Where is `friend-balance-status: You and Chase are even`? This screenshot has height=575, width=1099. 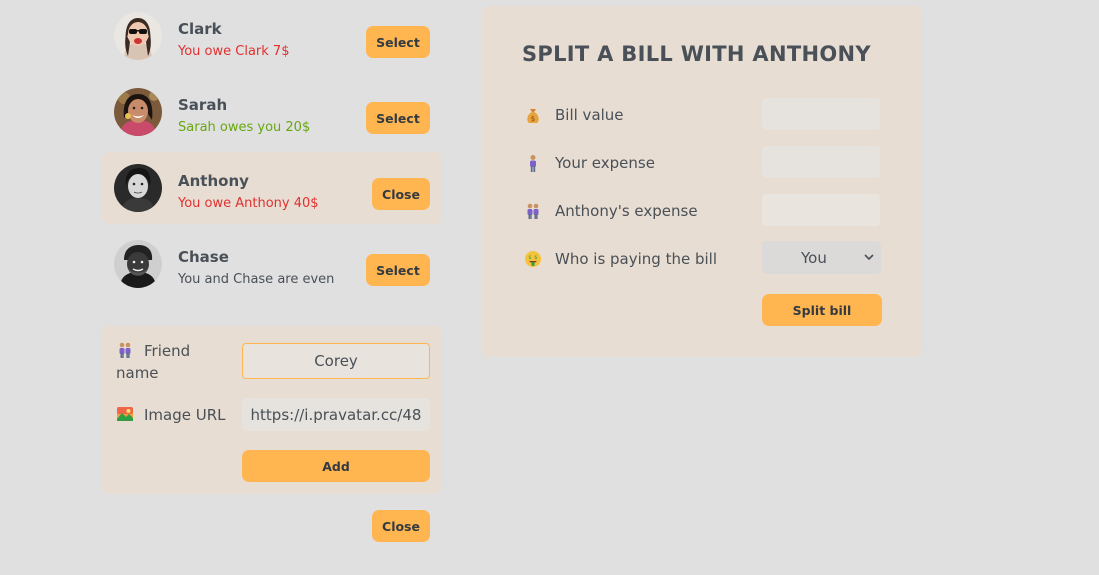 friend-balance-status: You and Chase are even is located at coordinates (256, 279).